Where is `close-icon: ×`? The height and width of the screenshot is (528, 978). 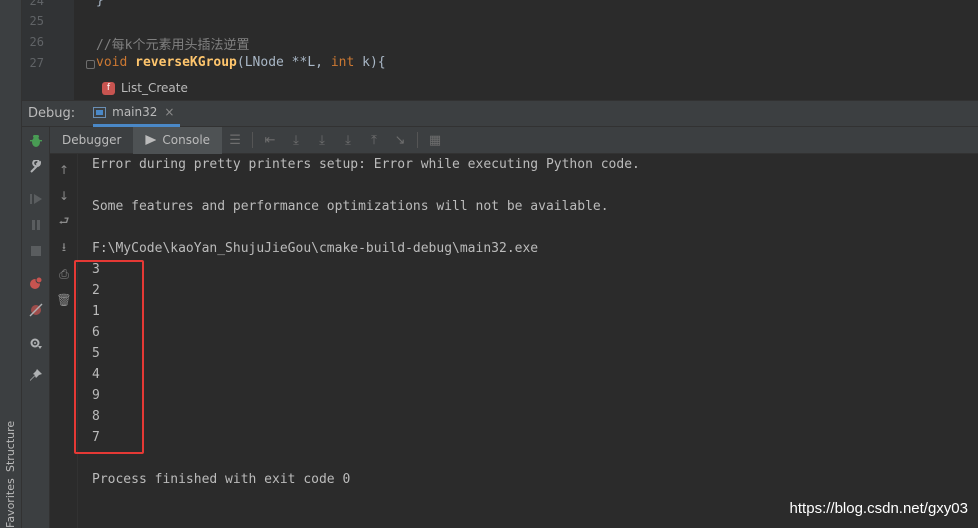
close-icon: × is located at coordinates (169, 112).